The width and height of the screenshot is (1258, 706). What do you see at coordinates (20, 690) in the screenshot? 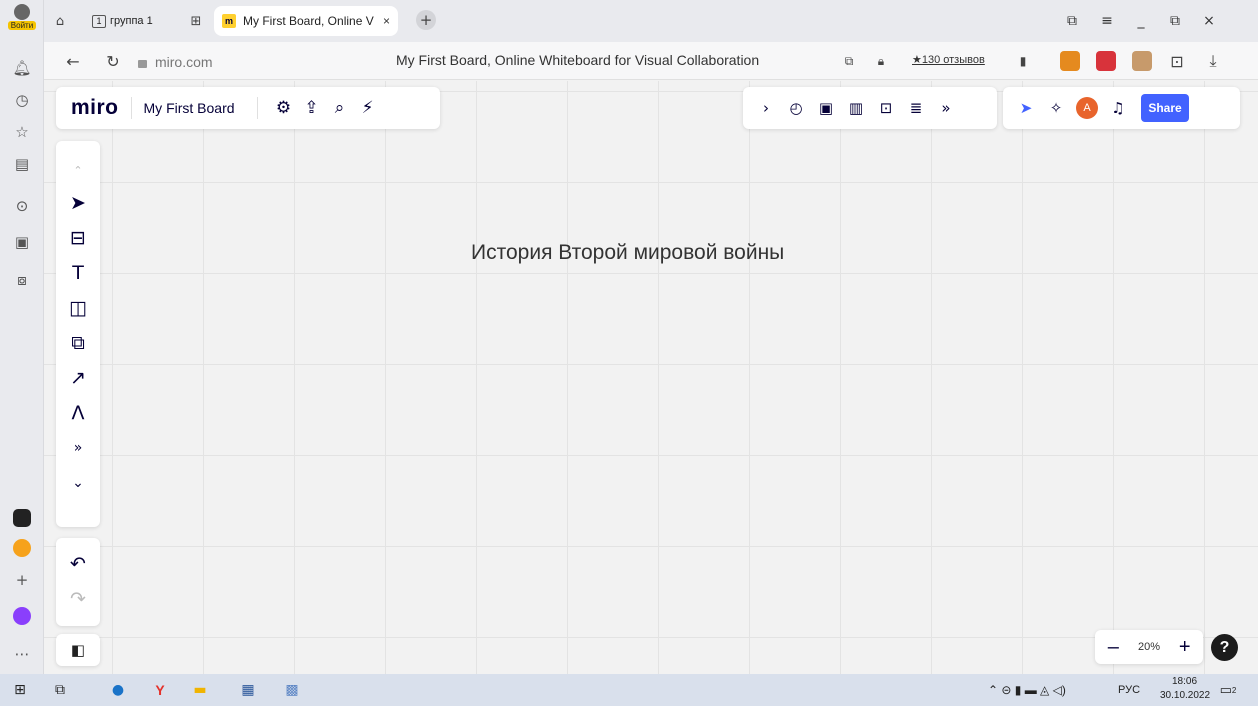
I see `windows-start-icon: ⊞` at bounding box center [20, 690].